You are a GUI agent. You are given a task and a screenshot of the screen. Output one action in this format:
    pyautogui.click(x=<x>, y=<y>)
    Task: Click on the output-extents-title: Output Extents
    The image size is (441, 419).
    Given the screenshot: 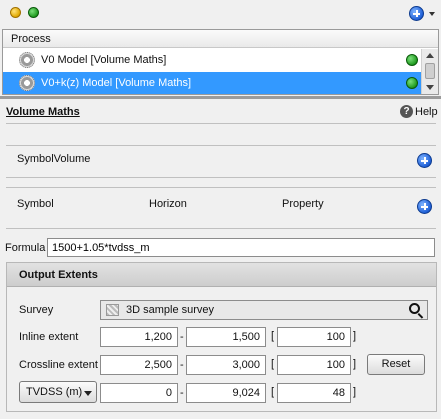 What is the action you would take?
    pyautogui.click(x=58, y=275)
    